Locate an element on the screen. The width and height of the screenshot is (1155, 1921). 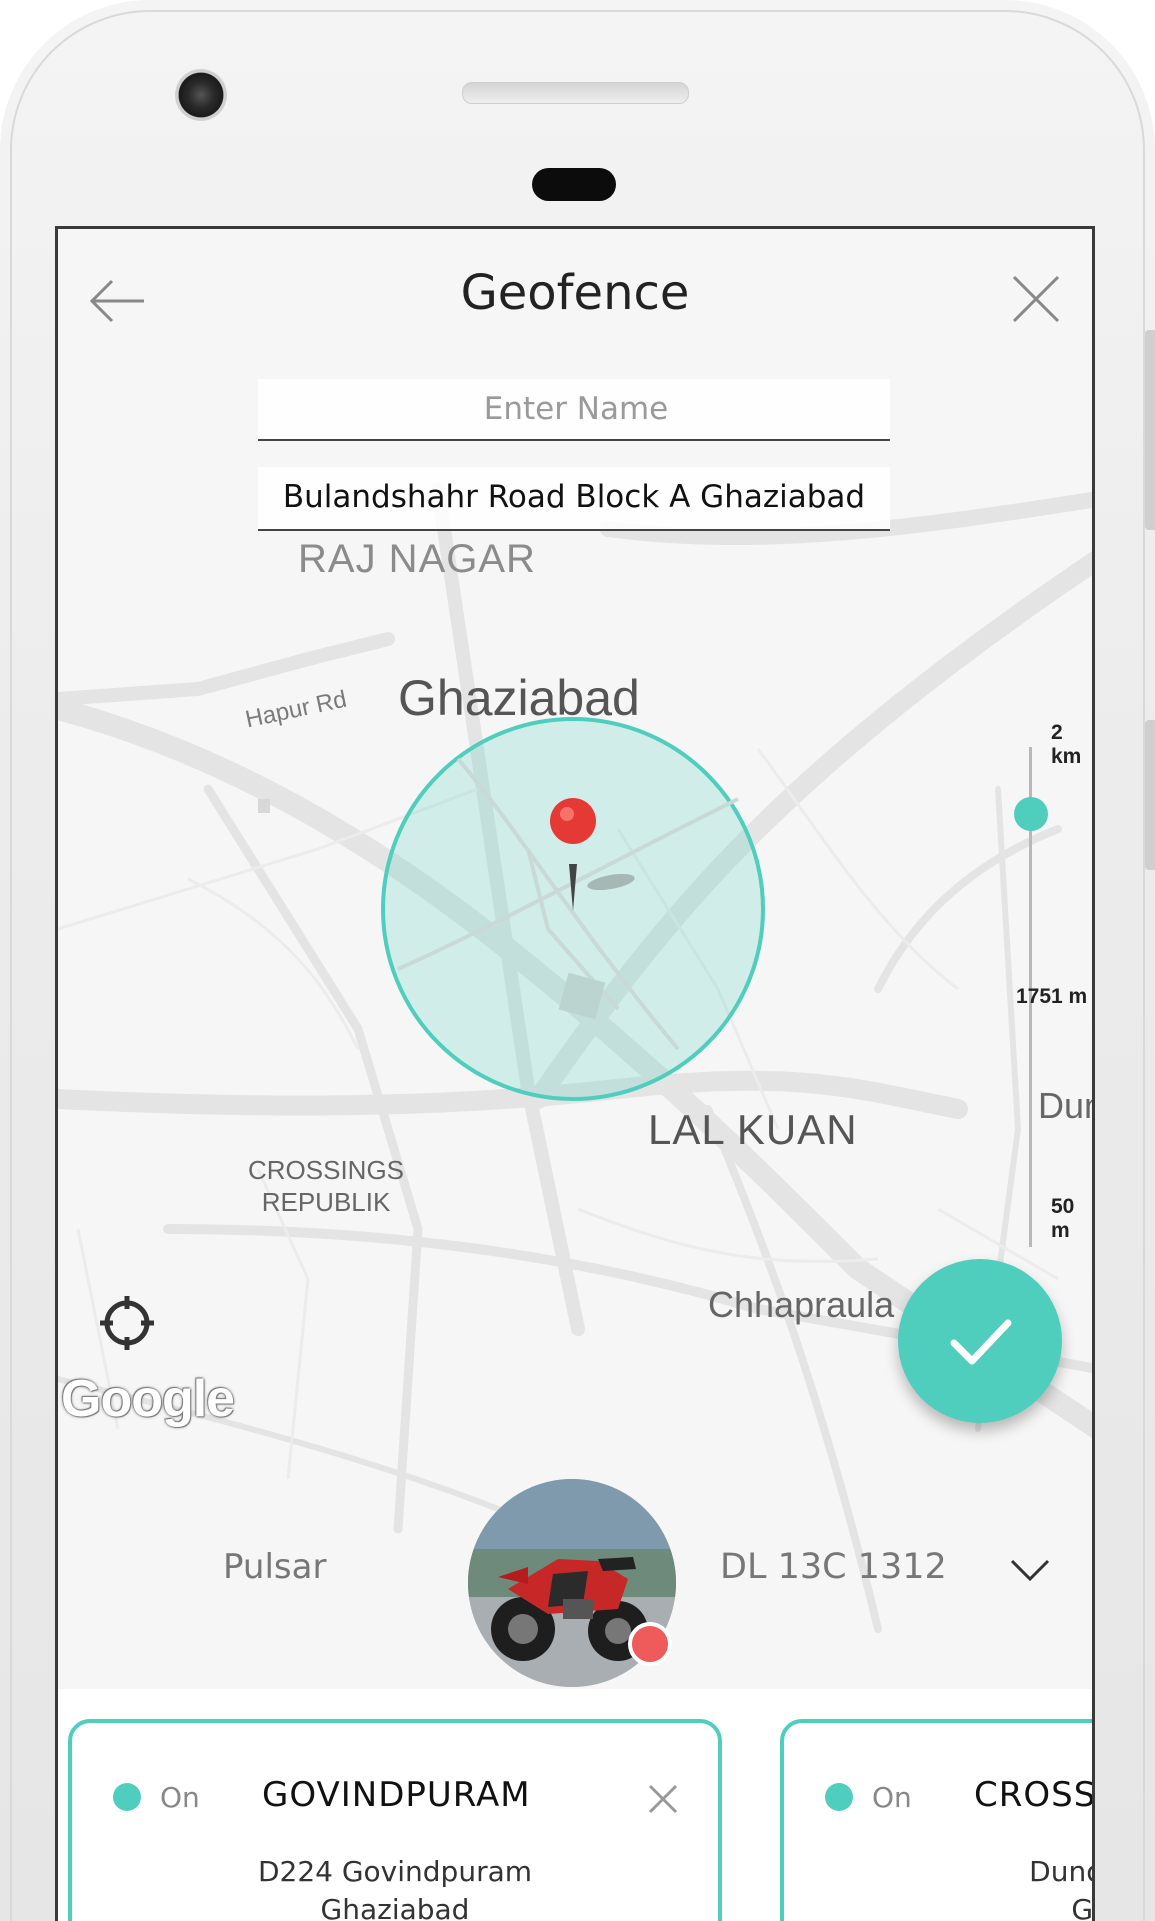
slider-thumb is located at coordinates (1031, 814).